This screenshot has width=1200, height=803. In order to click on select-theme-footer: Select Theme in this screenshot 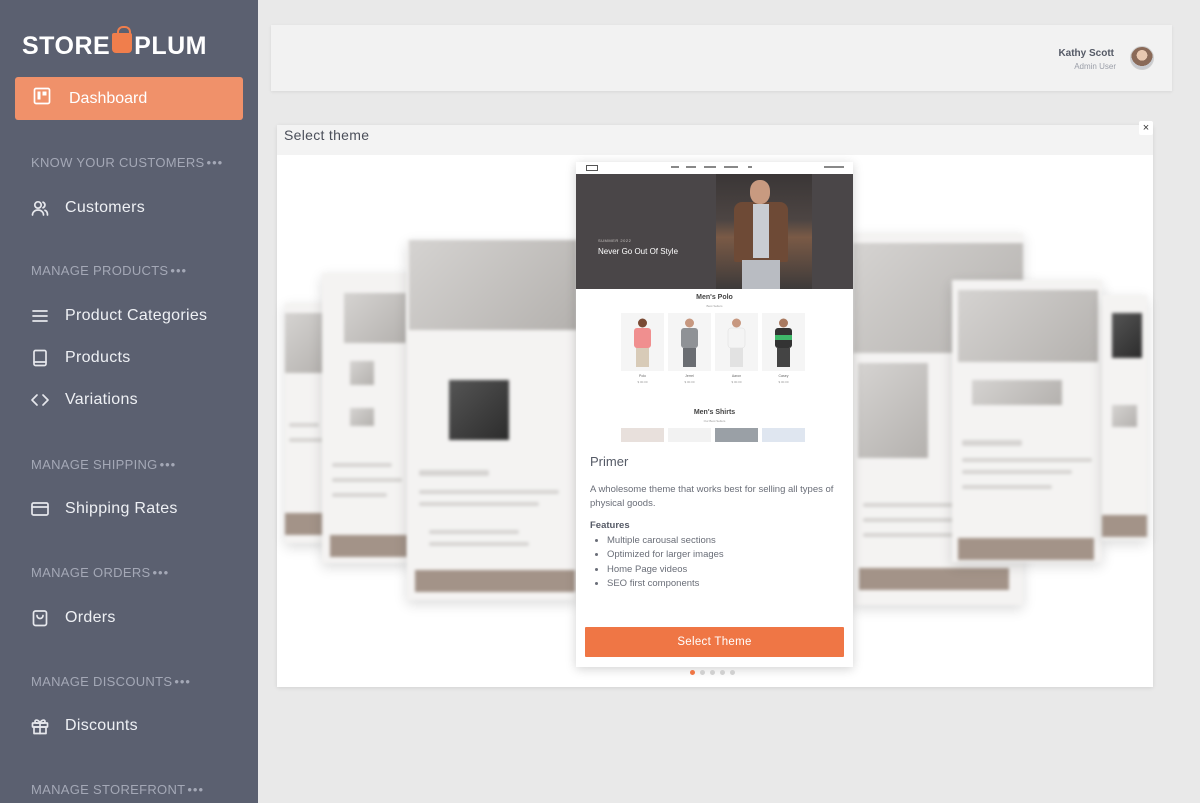, I will do `click(714, 642)`.